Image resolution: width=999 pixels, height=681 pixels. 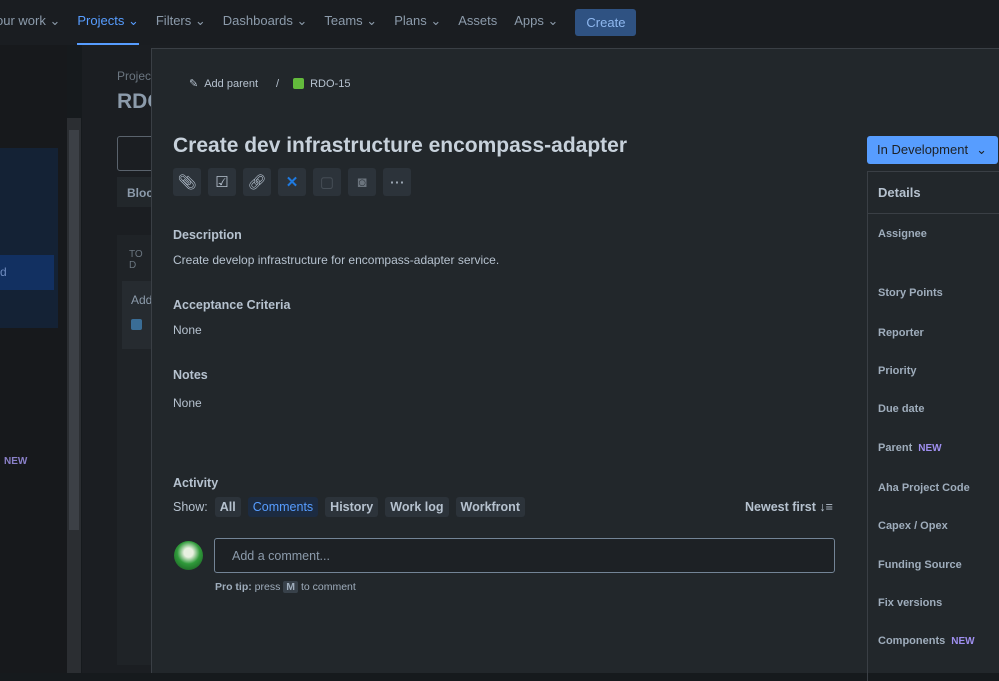 What do you see at coordinates (343, 20) in the screenshot?
I see `nav-label: Teams` at bounding box center [343, 20].